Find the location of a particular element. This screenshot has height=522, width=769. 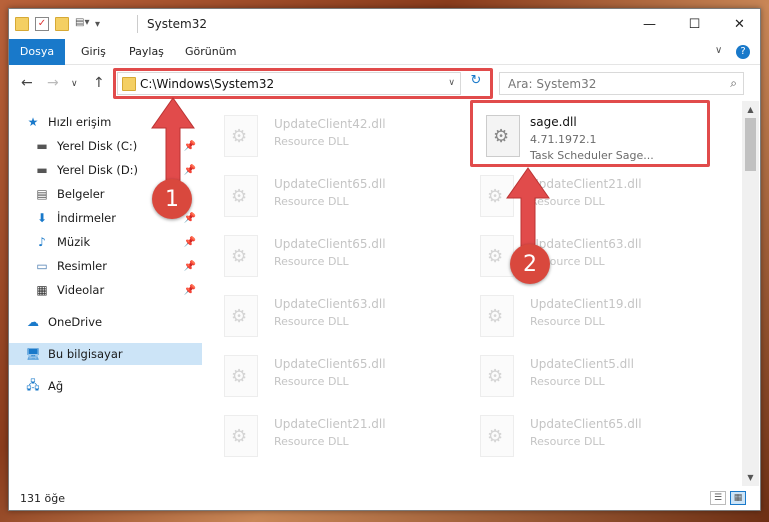

properties-icon: ✓ is located at coordinates (42, 24).